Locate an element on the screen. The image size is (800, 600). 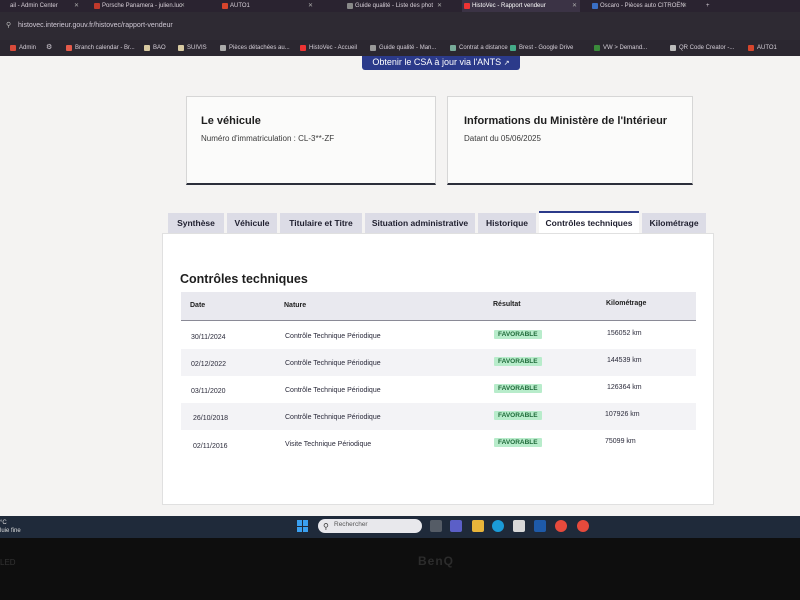
chrome-icon is located at coordinates (561, 526).